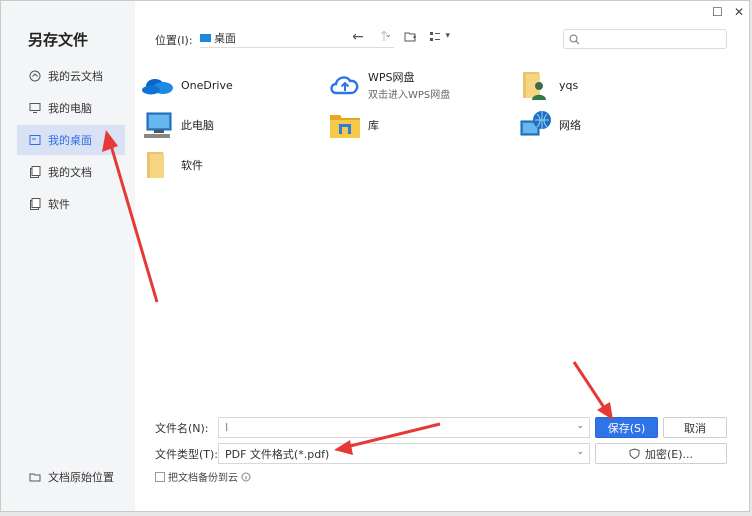 This screenshot has height=516, width=752. I want to click on back-button: ←, so click(358, 37).